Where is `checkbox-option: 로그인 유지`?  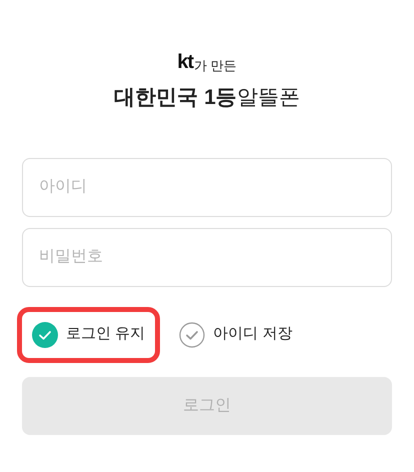 checkbox-option: 로그인 유지 is located at coordinates (88, 334).